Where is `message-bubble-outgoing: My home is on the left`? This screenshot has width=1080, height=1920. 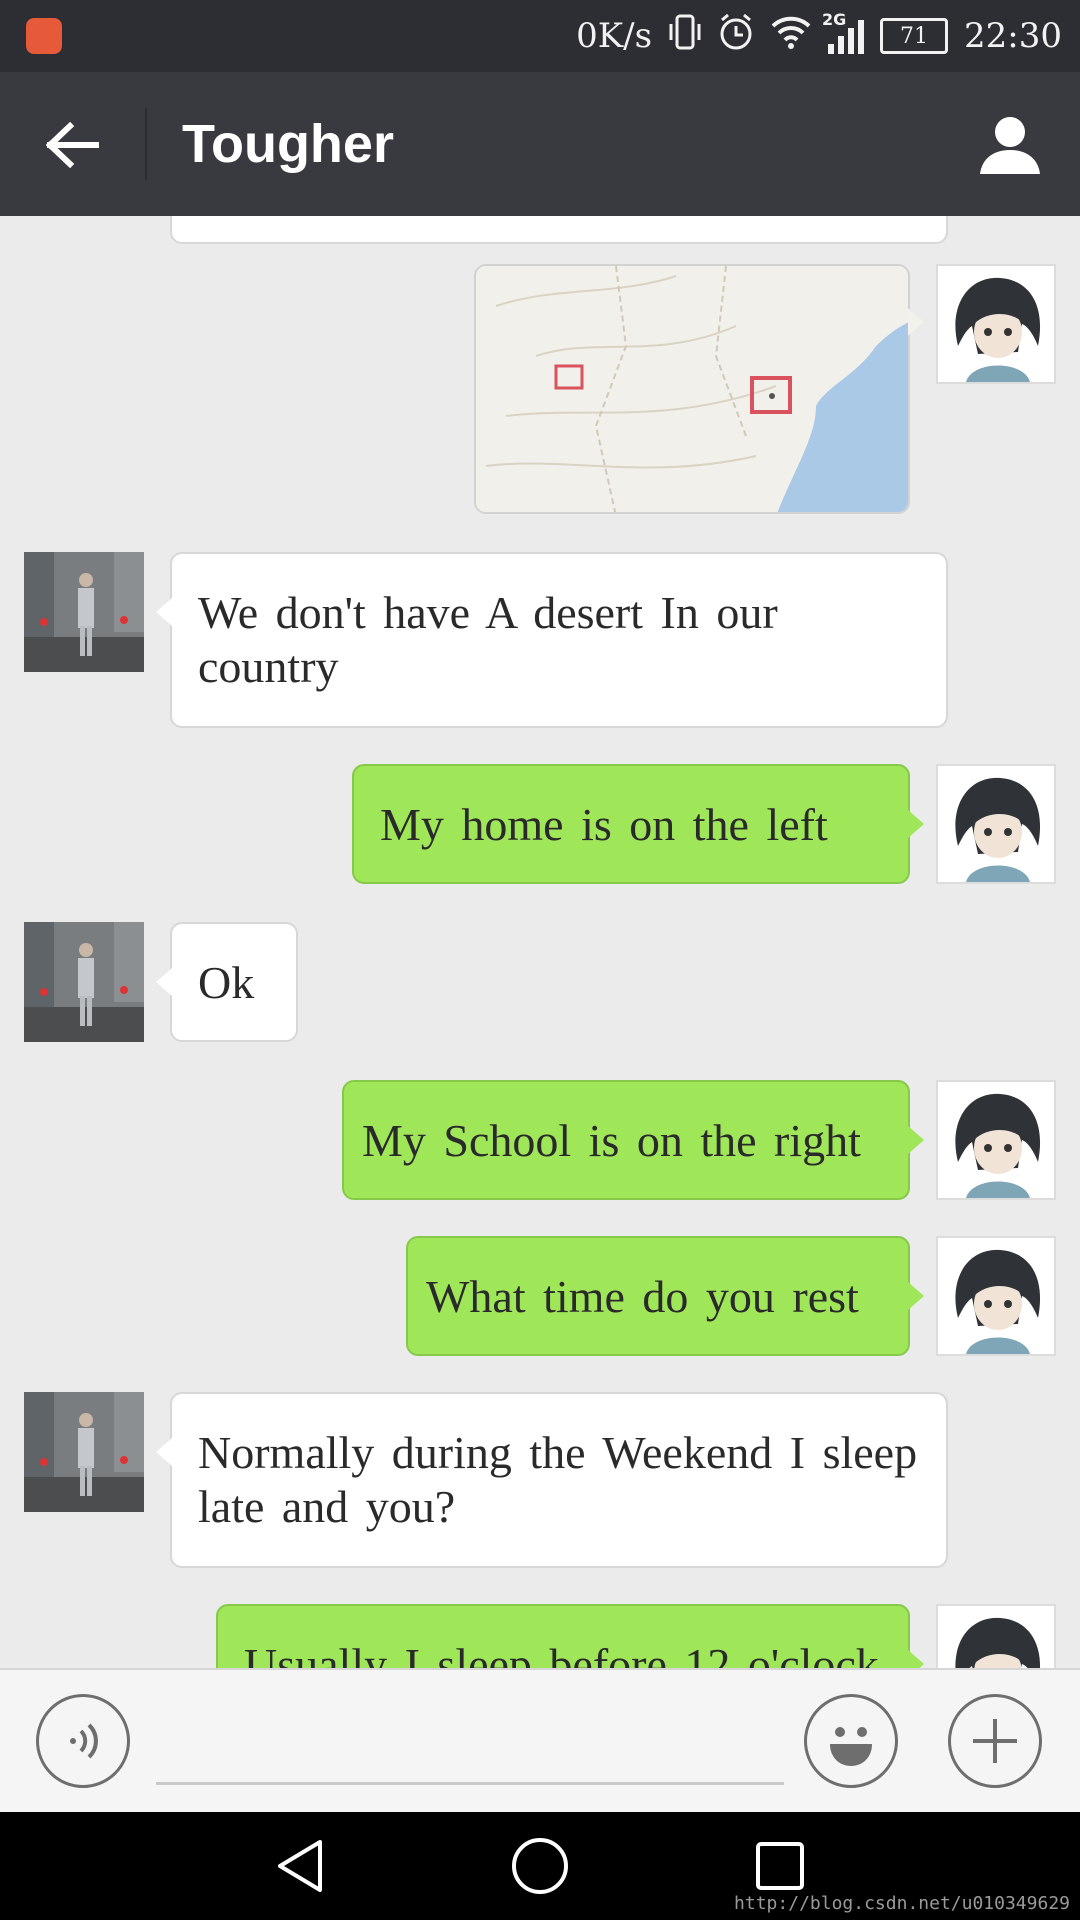 message-bubble-outgoing: My home is on the left is located at coordinates (638, 824).